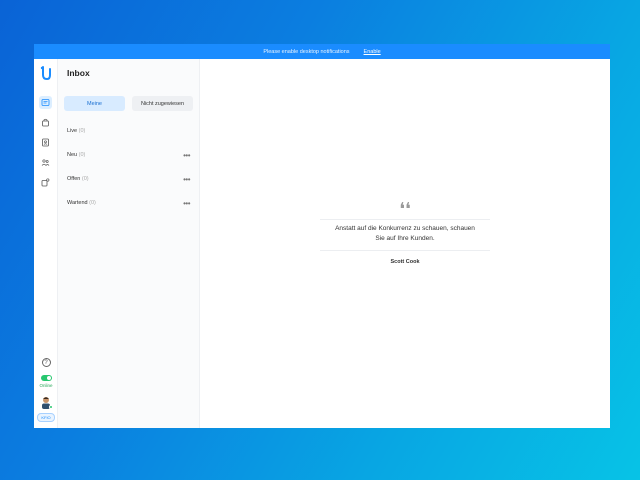 The width and height of the screenshot is (640, 480). I want to click on status-label: Online, so click(46, 385).